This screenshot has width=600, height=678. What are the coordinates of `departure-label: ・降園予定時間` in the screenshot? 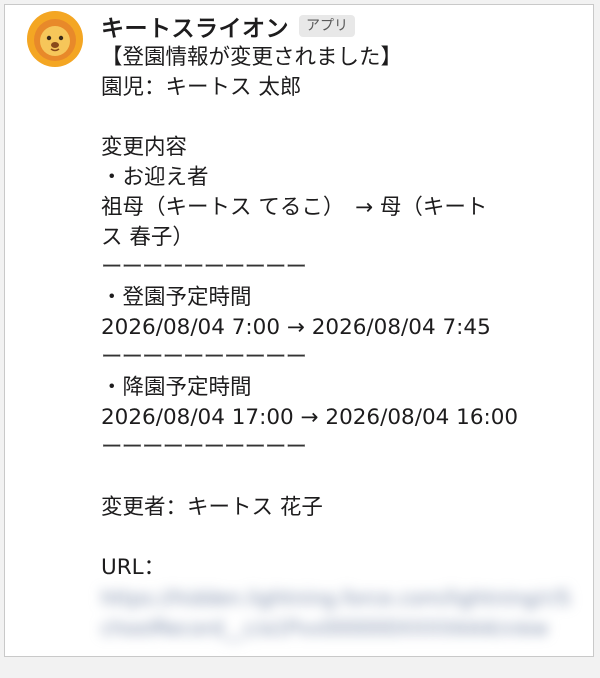 It's located at (176, 387).